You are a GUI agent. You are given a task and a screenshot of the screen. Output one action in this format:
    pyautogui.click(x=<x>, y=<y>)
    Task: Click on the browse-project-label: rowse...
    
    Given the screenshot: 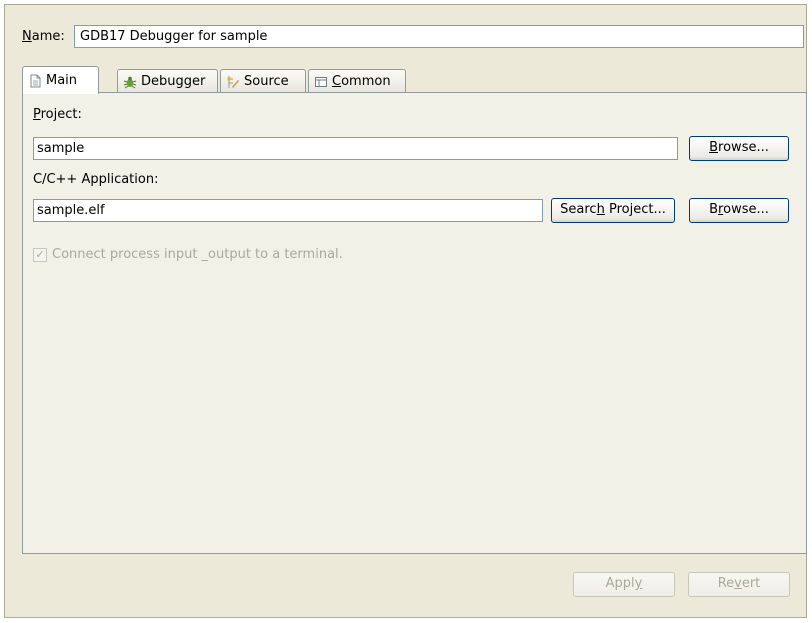 What is the action you would take?
    pyautogui.click(x=743, y=147)
    